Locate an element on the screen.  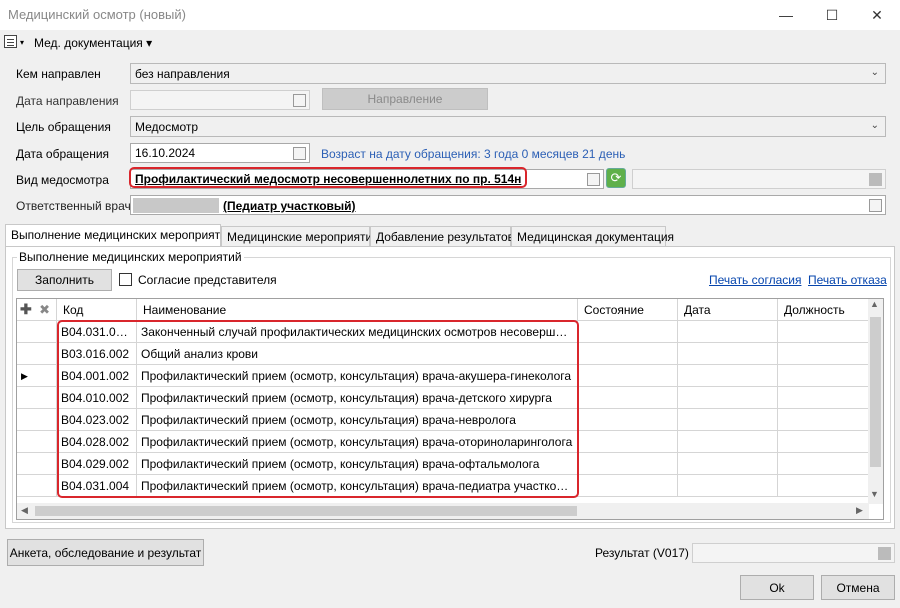
referral-date-label: Дата направления is located at coordinates (67, 101).